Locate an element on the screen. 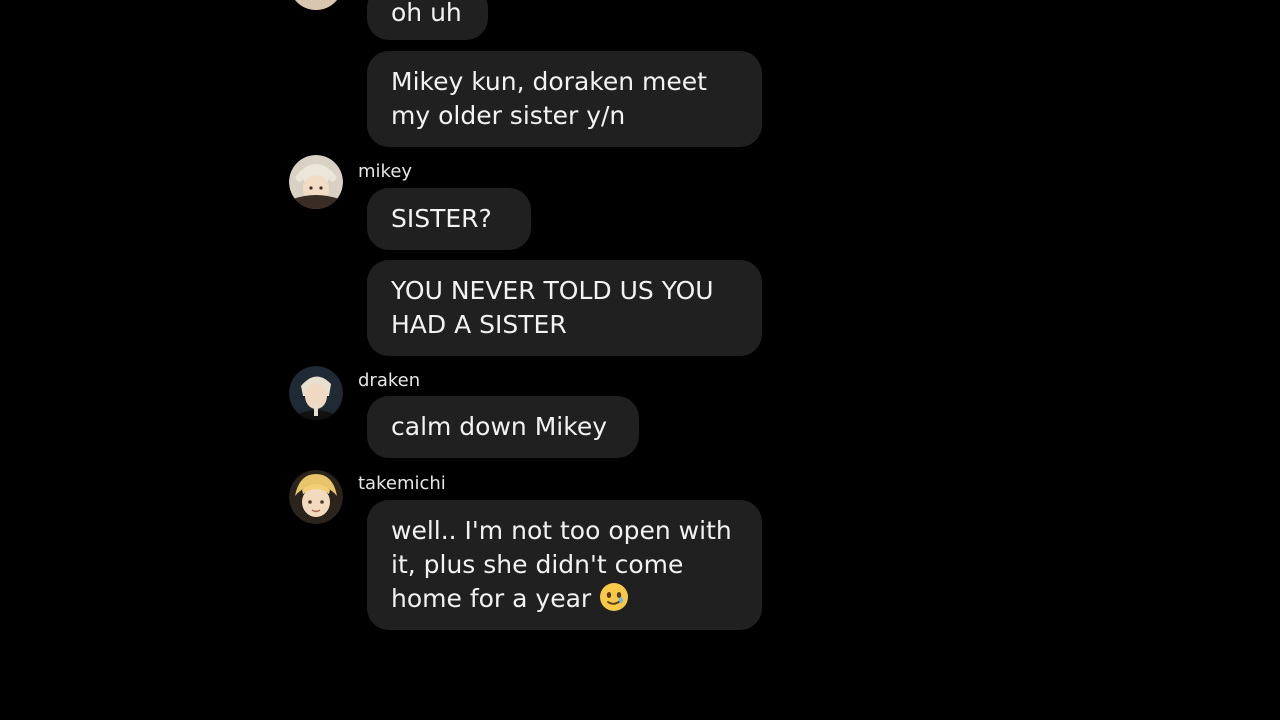 Image resolution: width=1280 pixels, height=720 pixels. sender-name-draken: draken is located at coordinates (389, 380).